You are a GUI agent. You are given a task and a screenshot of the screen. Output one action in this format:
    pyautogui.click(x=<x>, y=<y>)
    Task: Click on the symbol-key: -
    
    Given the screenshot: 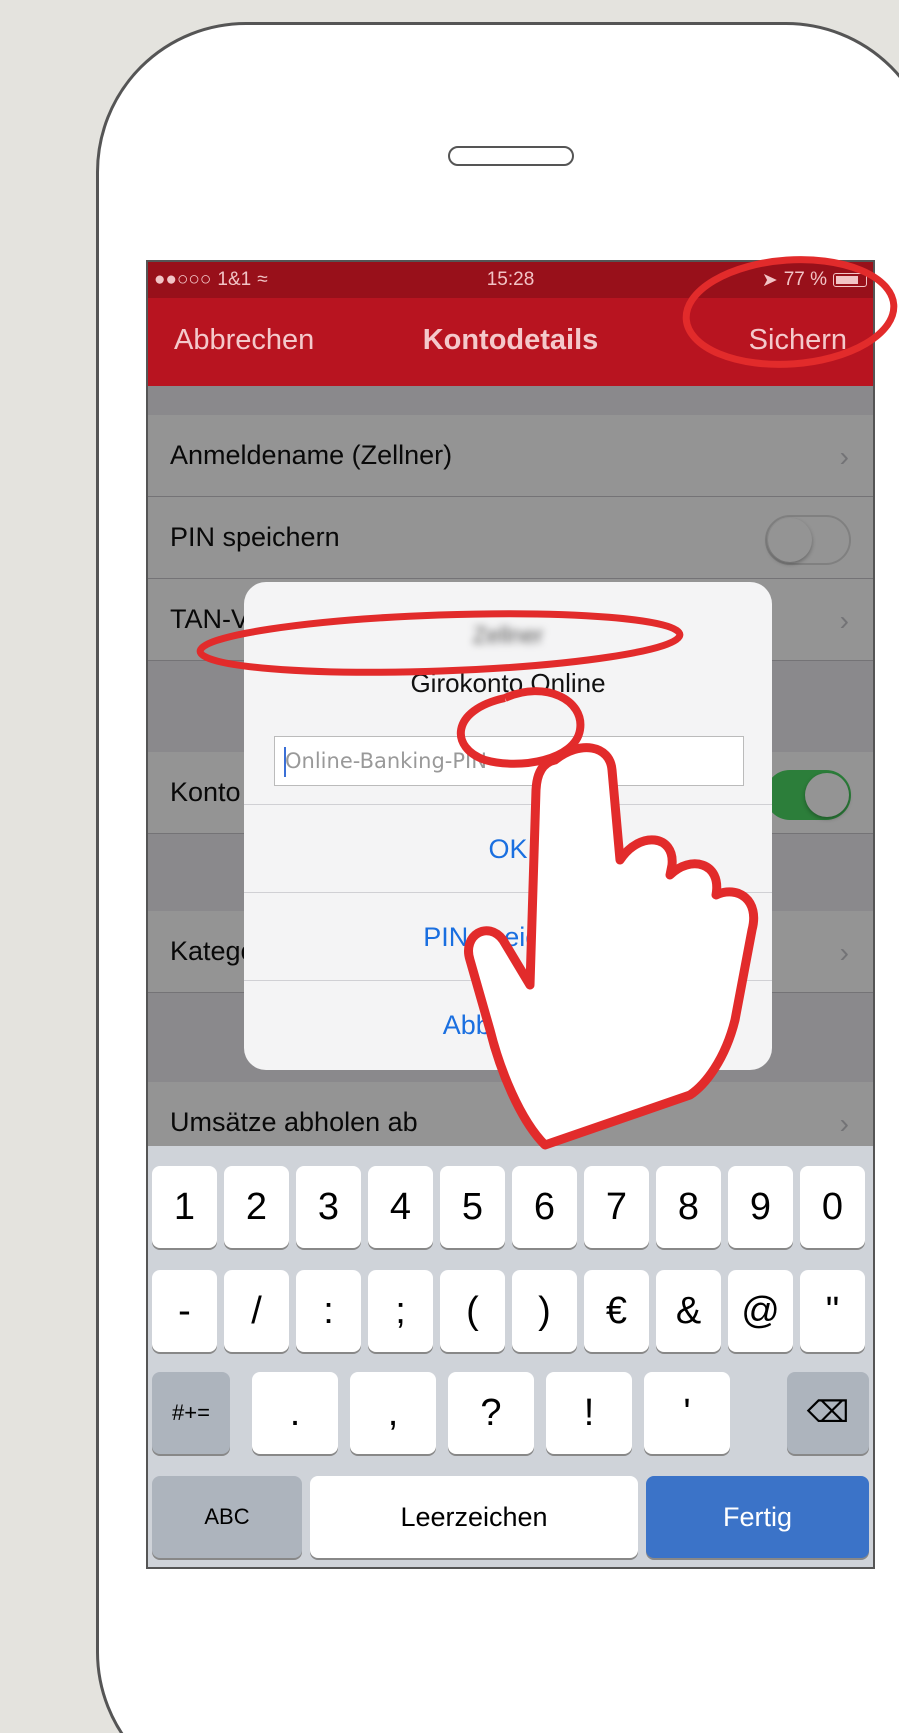 What is the action you would take?
    pyautogui.click(x=184, y=1311)
    